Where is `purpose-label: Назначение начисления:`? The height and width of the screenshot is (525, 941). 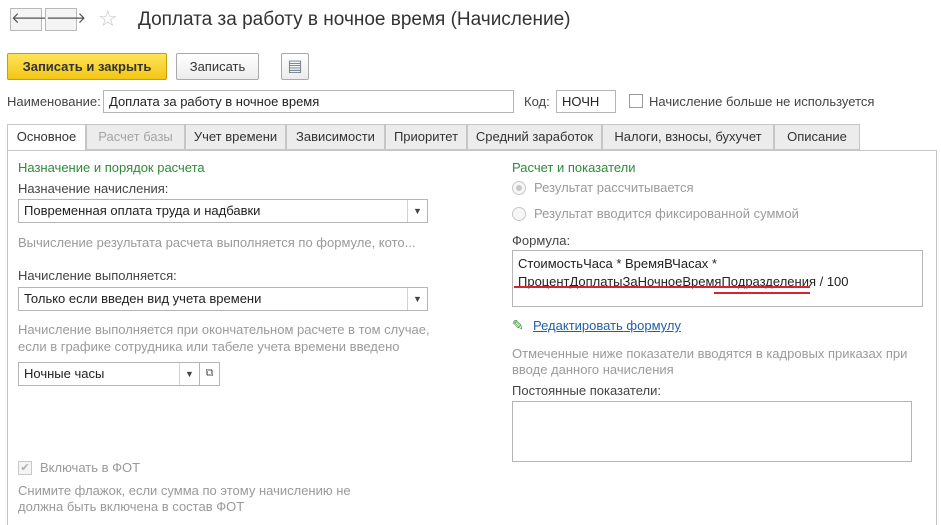 purpose-label: Назначение начисления: is located at coordinates (93, 188).